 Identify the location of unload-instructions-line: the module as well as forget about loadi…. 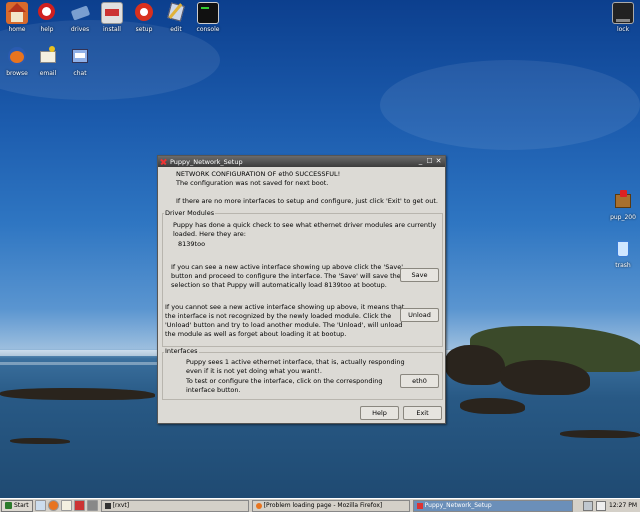
(256, 334).